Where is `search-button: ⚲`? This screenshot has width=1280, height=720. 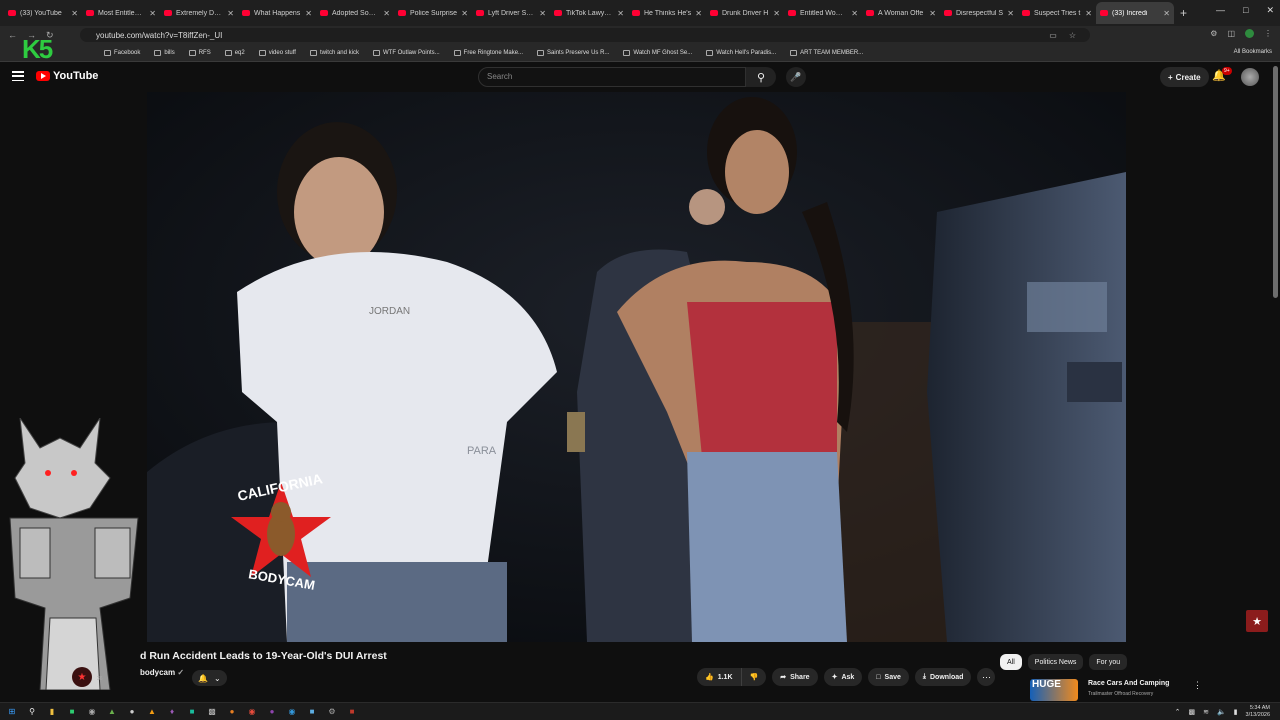
search-button: ⚲ is located at coordinates (761, 77).